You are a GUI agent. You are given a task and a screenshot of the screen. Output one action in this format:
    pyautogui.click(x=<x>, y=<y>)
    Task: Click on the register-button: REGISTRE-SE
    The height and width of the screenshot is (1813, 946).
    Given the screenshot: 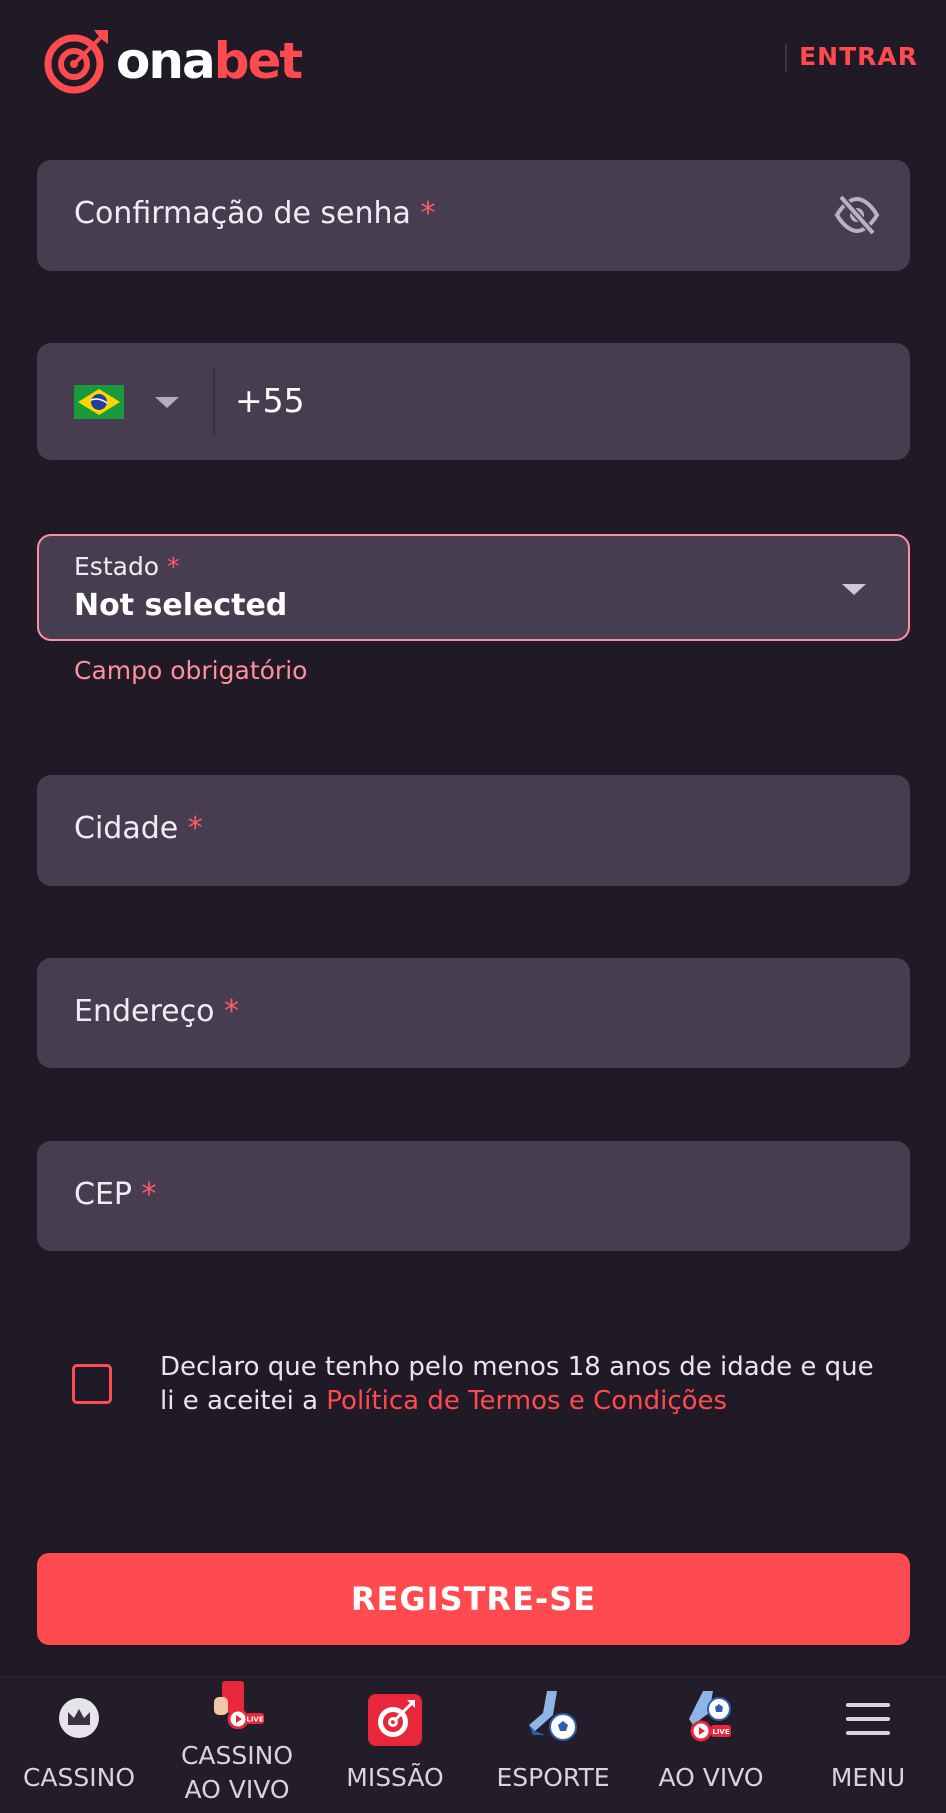 What is the action you would take?
    pyautogui.click(x=473, y=1599)
    